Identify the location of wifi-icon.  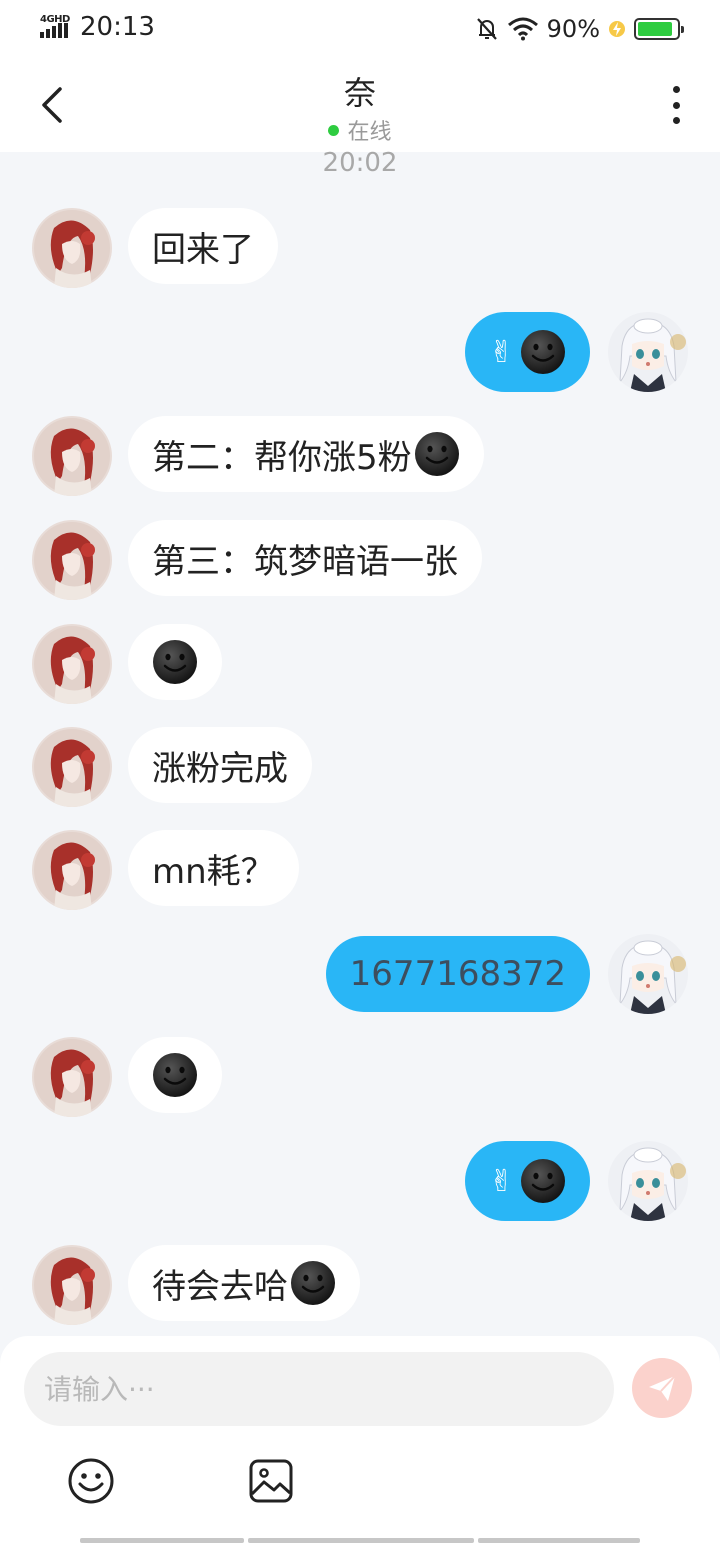
(522, 29).